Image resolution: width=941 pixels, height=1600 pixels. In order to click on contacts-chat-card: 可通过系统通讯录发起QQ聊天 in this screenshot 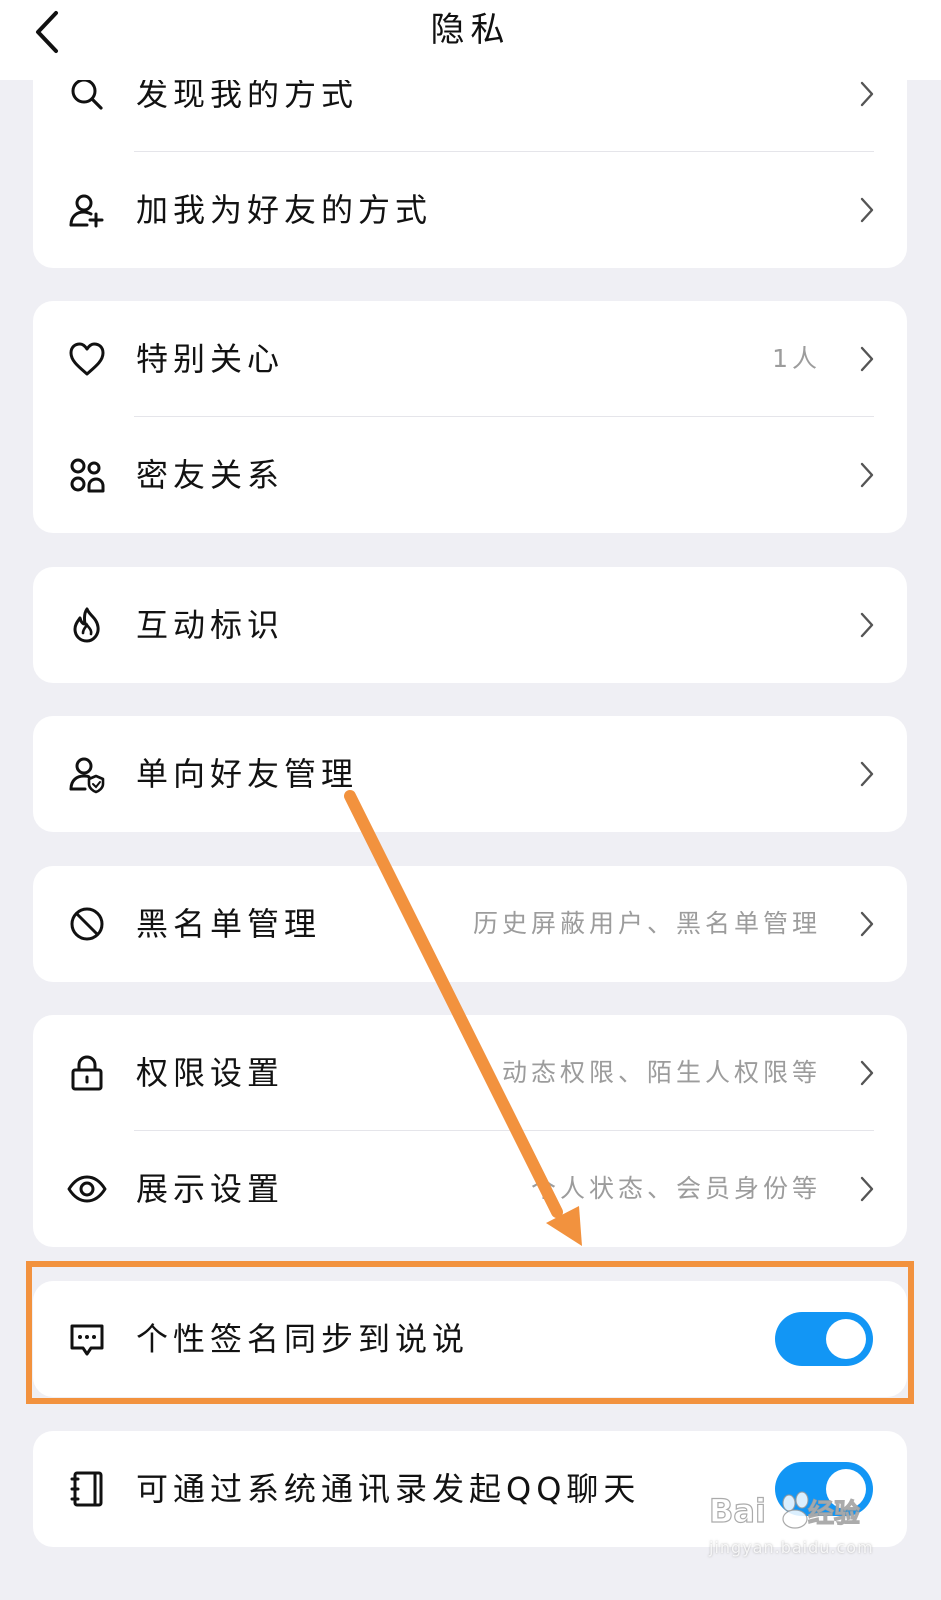, I will do `click(470, 1489)`.